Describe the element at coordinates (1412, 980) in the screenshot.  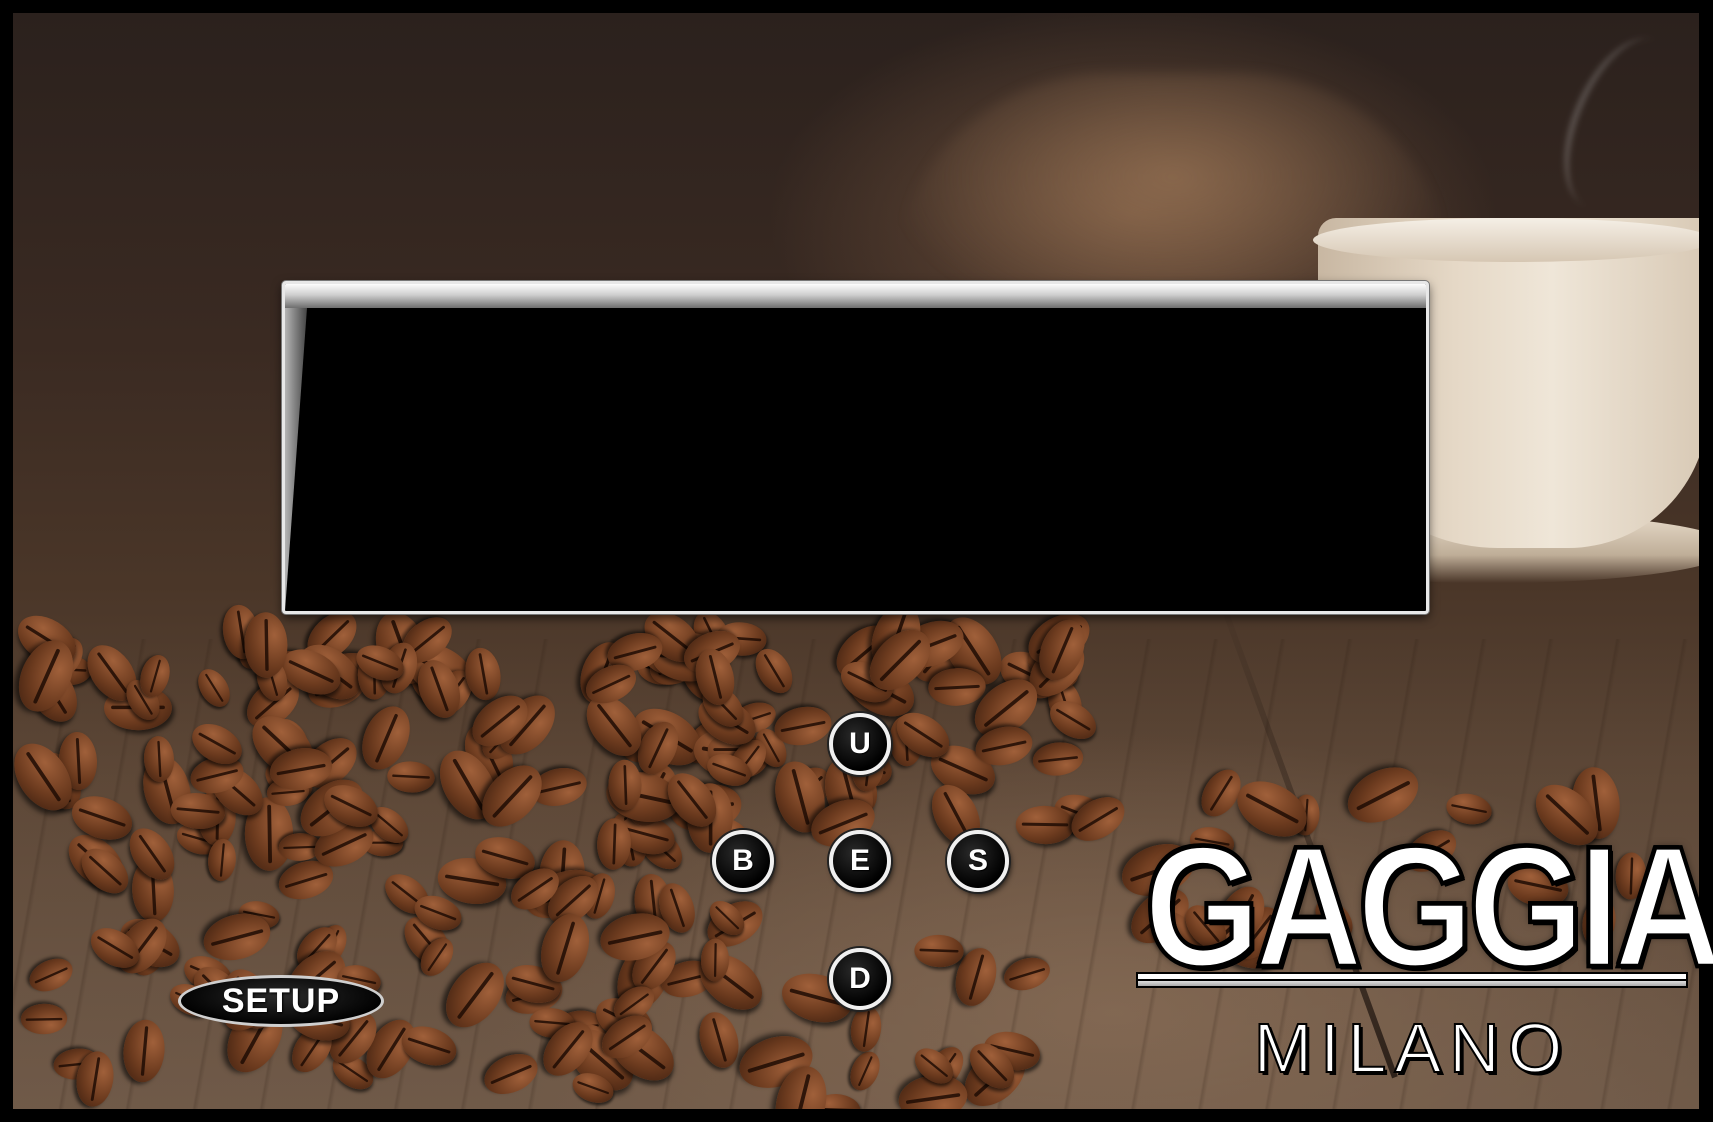
I see `logo-underline` at that location.